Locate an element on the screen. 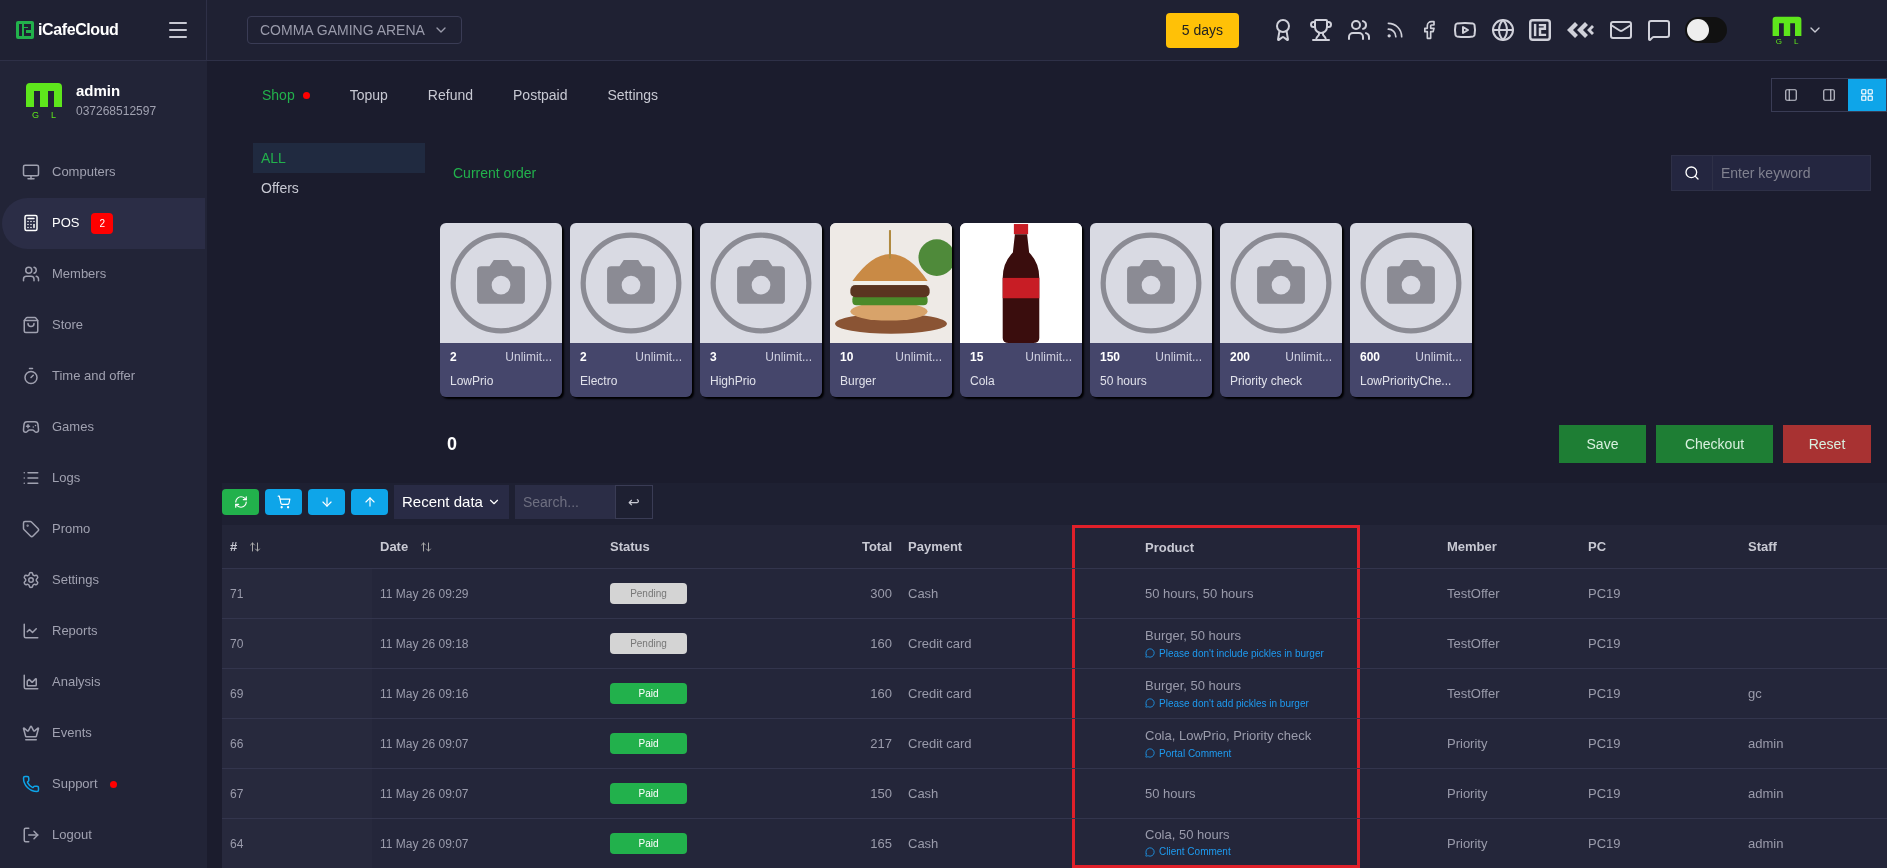 The width and height of the screenshot is (1887, 868). trophy-icon is located at coordinates (1321, 30).